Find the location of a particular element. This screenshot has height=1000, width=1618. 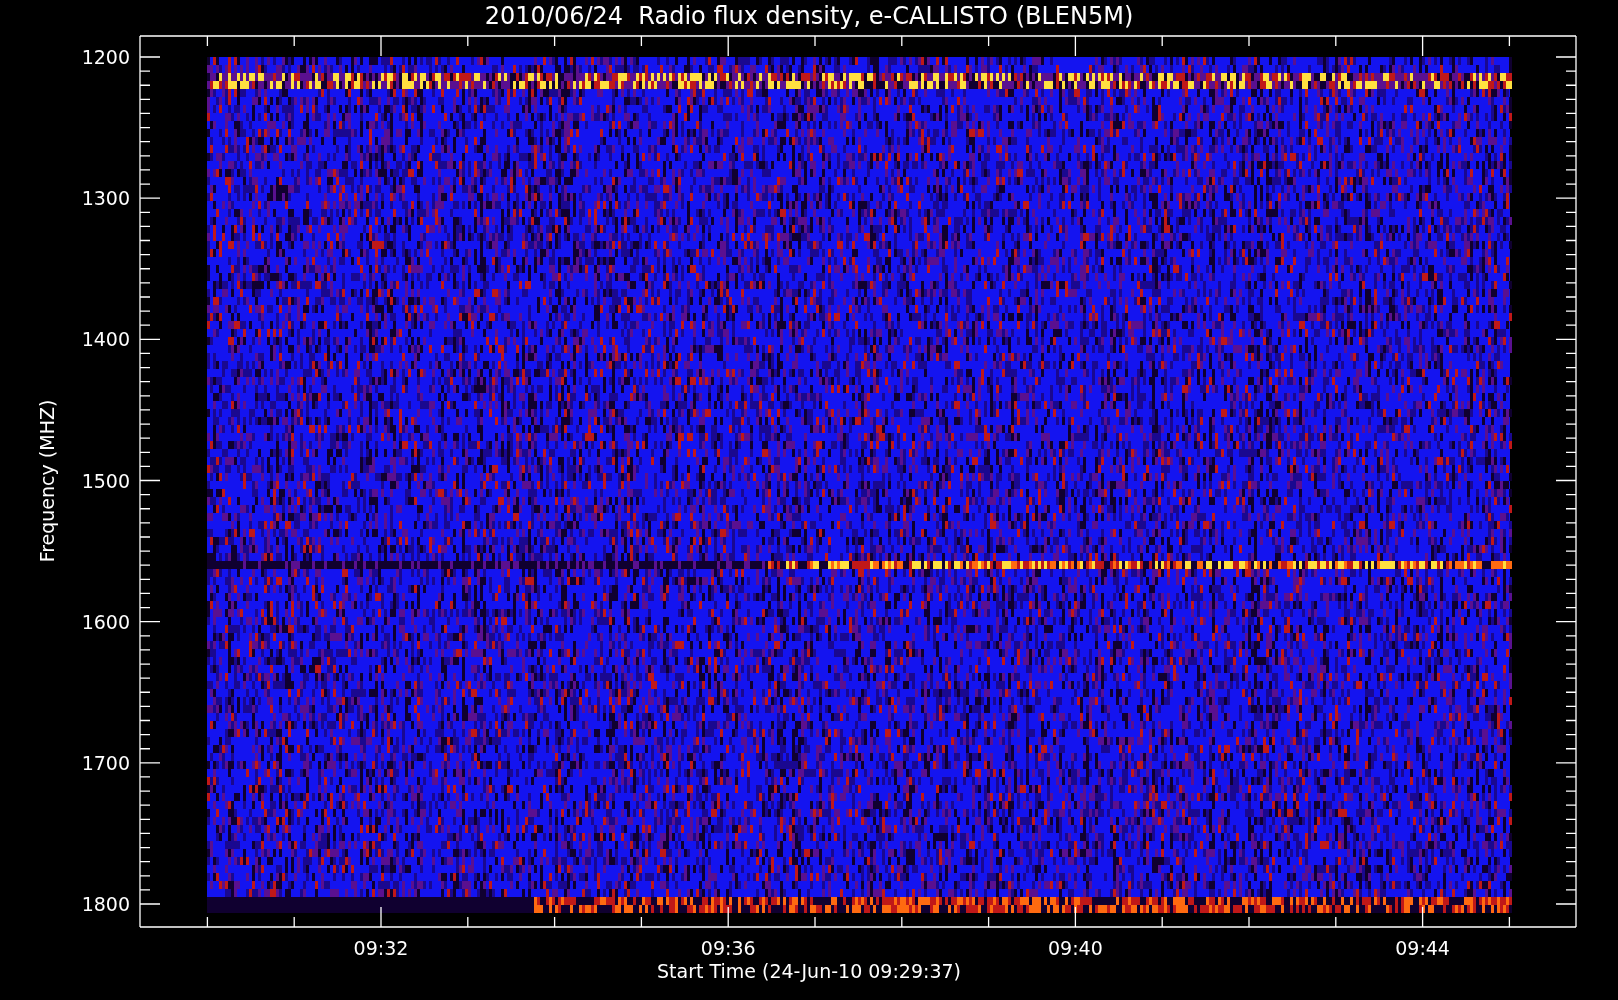

tick-label: 09:40 is located at coordinates (1075, 948).